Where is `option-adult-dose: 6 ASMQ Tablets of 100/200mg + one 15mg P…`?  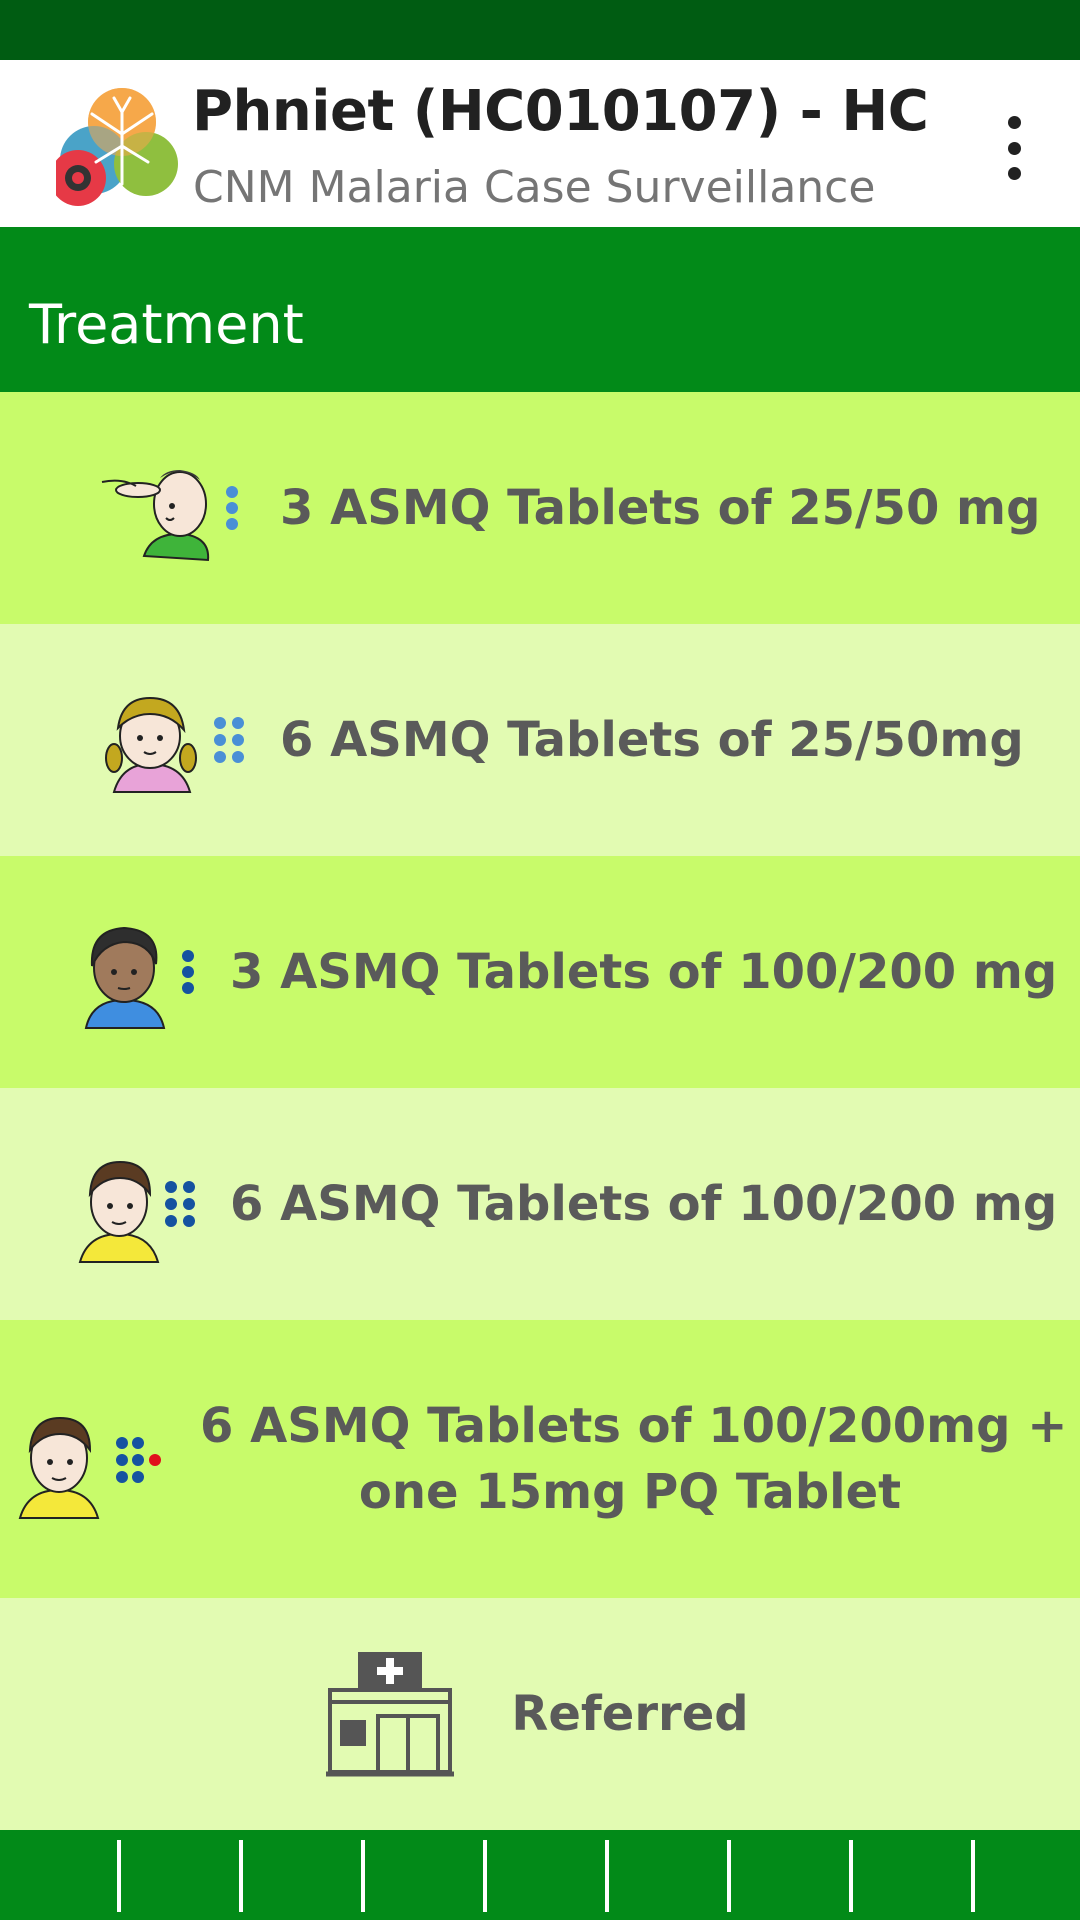 option-adult-dose: 6 ASMQ Tablets of 100/200mg + one 15mg P… is located at coordinates (540, 1459).